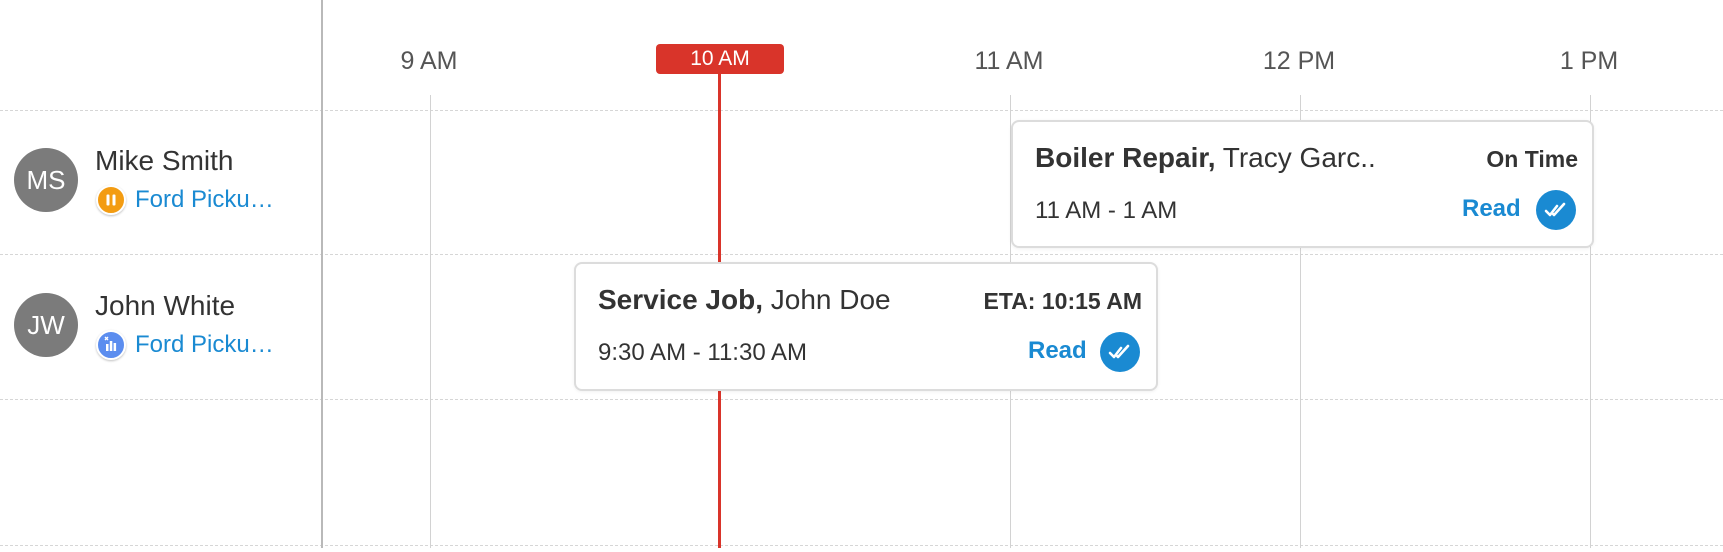  What do you see at coordinates (1299, 61) in the screenshot?
I see `time-tick-12pm: 12 PM` at bounding box center [1299, 61].